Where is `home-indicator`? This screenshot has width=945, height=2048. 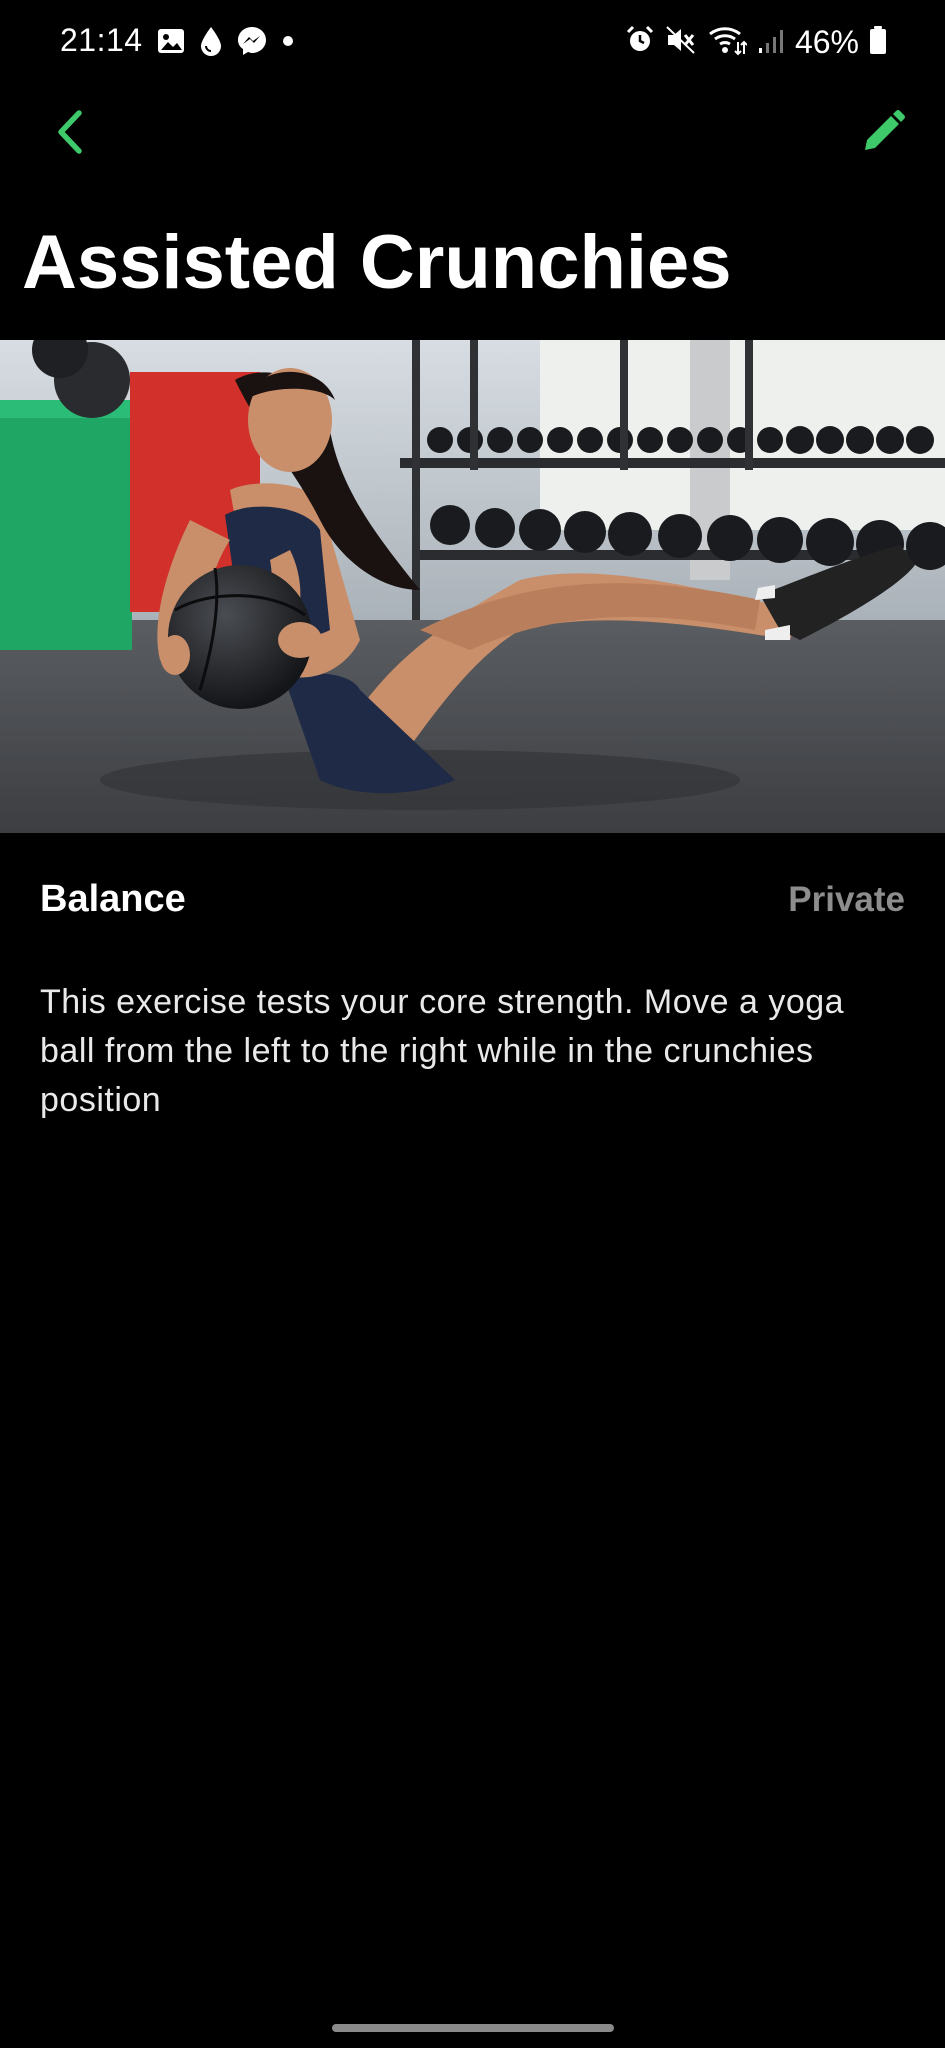 home-indicator is located at coordinates (473, 2028).